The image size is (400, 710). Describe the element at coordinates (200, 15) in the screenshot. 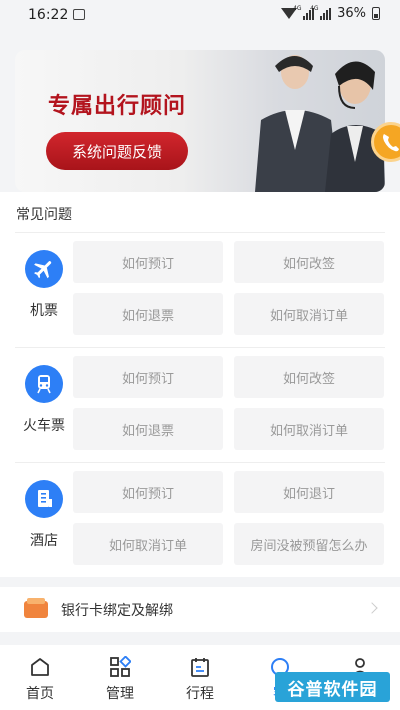

I see `status-bar: 16:22 4G 4G 36%` at that location.